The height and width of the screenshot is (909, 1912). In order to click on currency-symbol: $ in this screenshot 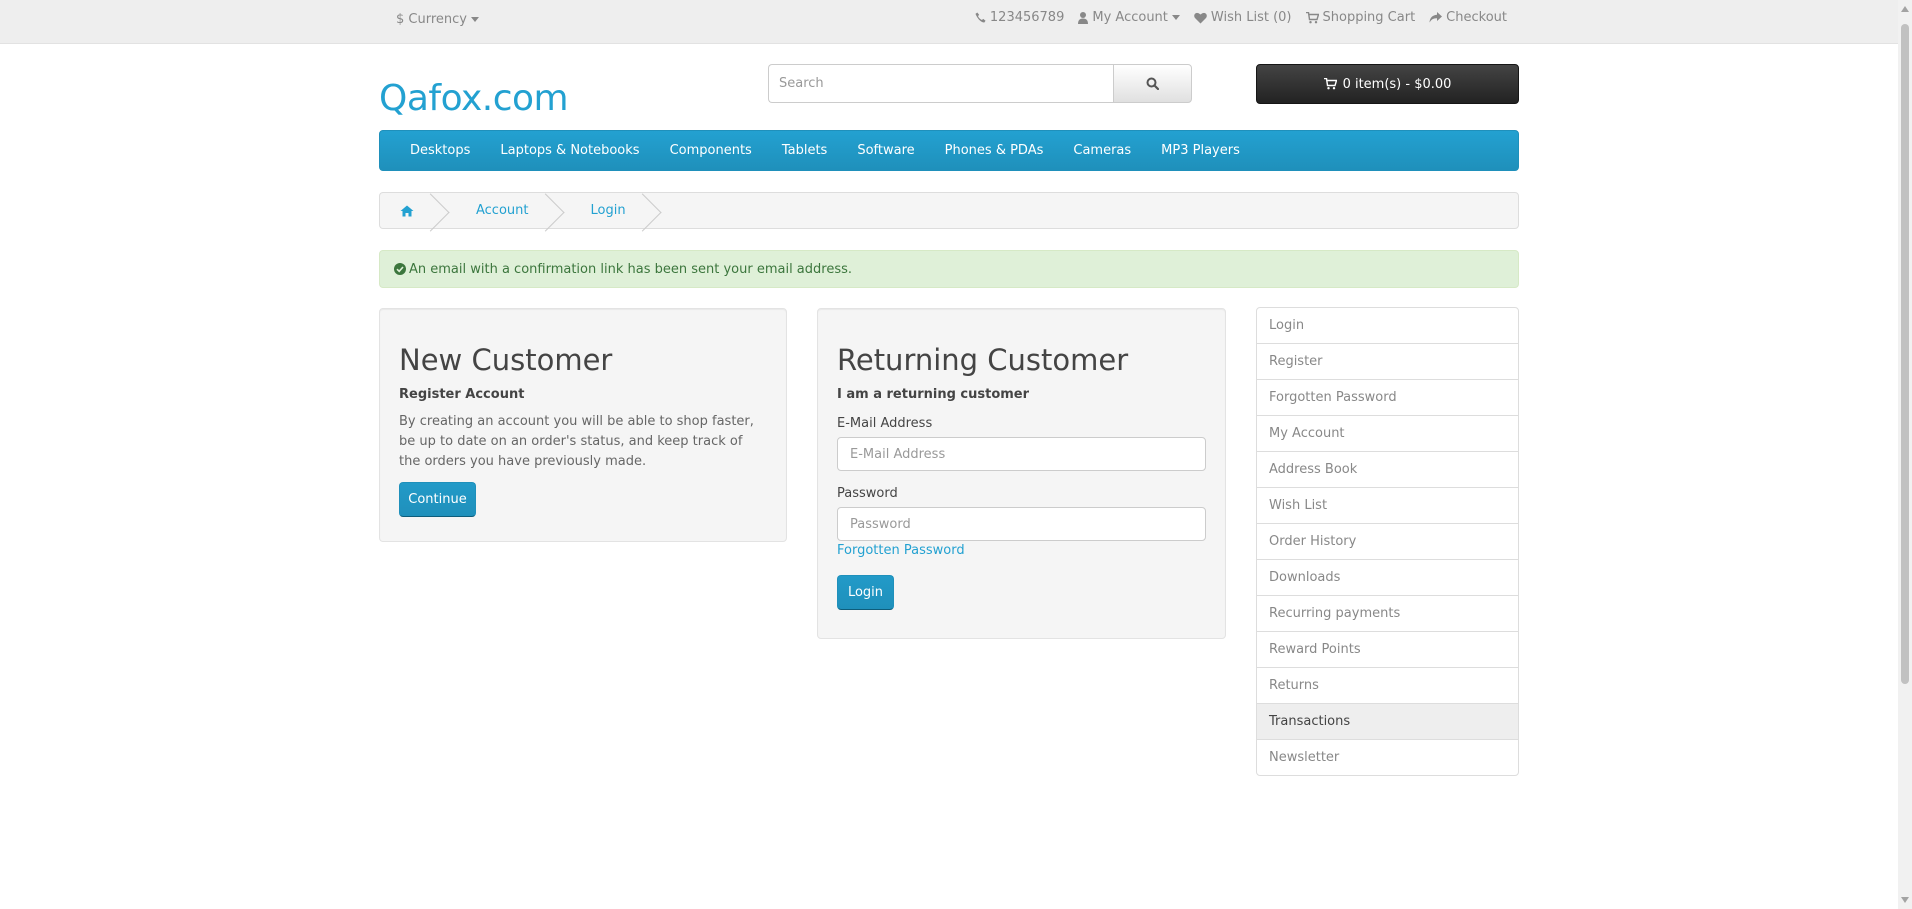, I will do `click(400, 19)`.